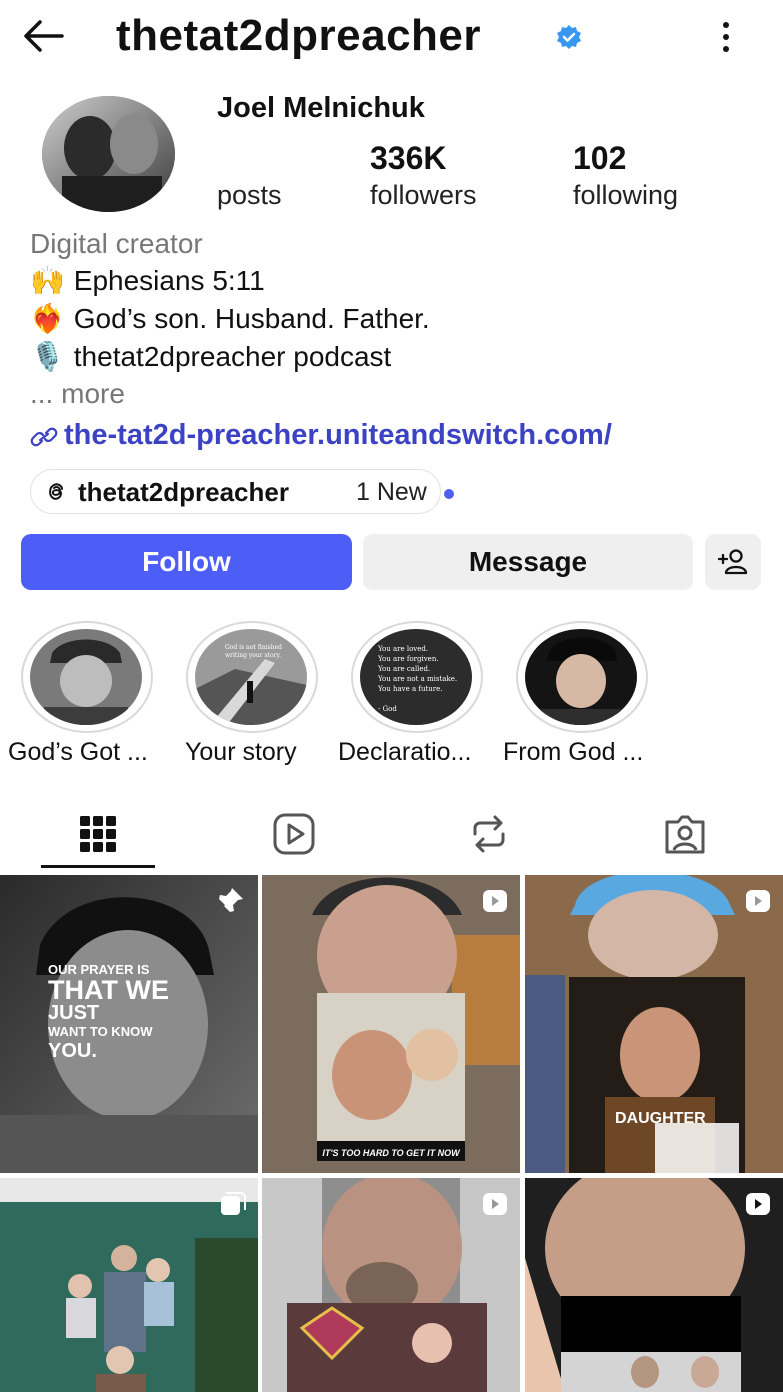 Image resolution: width=783 pixels, height=1392 pixels. Describe the element at coordinates (108, 990) in the screenshot. I see `post-overlay-text: THAT WE` at that location.